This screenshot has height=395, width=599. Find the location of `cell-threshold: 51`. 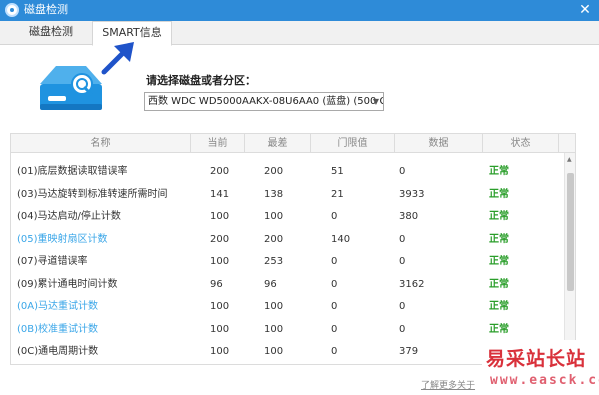

cell-threshold: 51 is located at coordinates (337, 171).